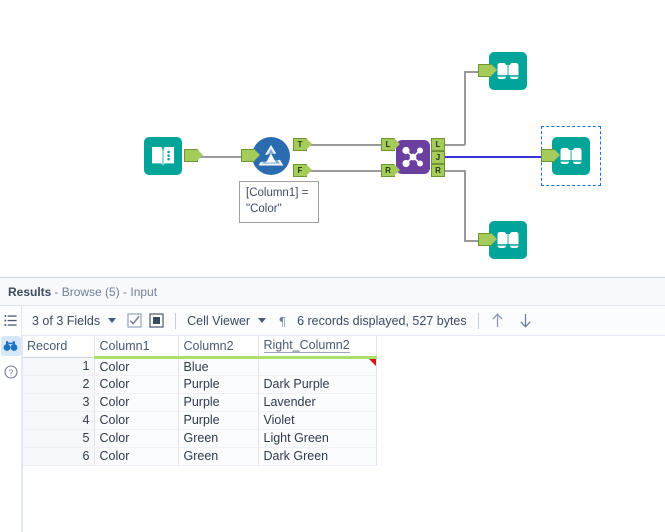 This screenshot has width=665, height=532. Describe the element at coordinates (302, 170) in the screenshot. I see `filter-false-anchor: F` at that location.